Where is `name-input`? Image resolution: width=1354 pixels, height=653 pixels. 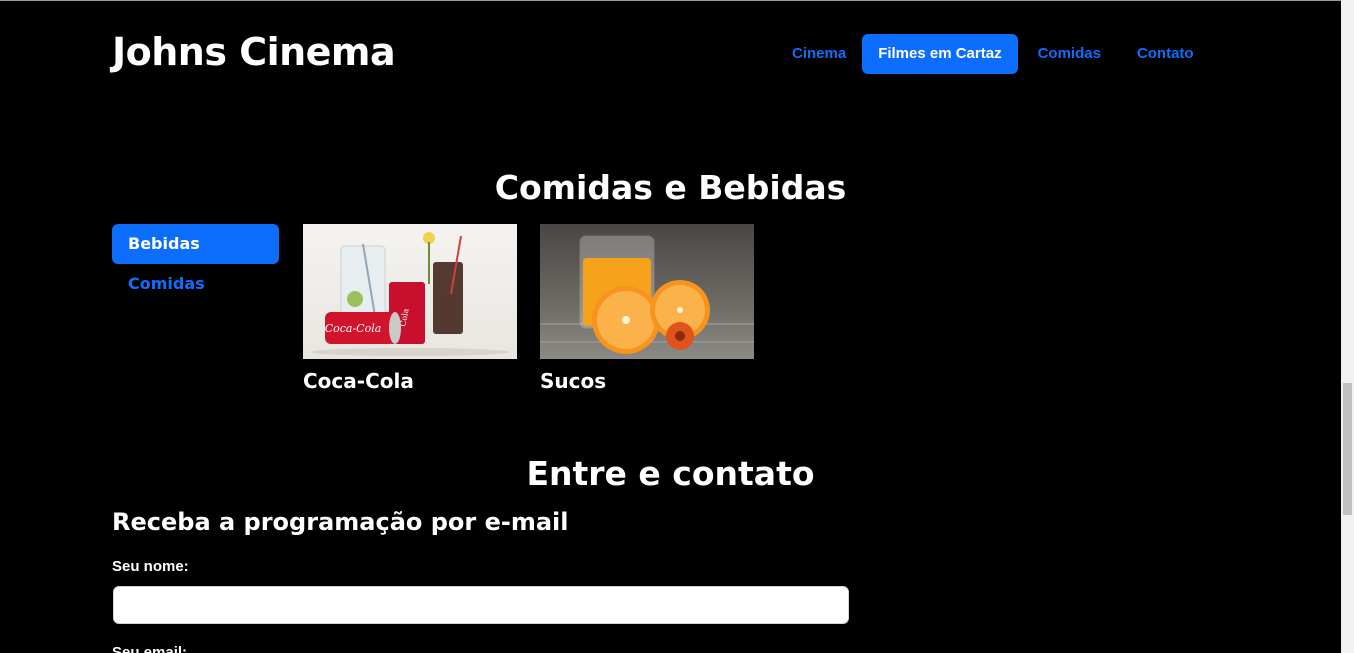 name-input is located at coordinates (481, 605).